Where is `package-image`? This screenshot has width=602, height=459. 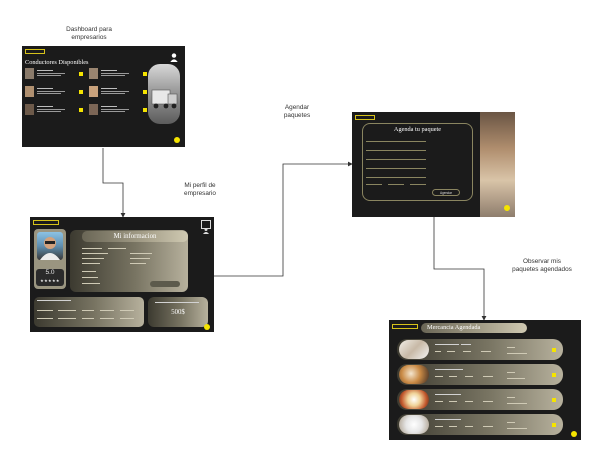
package-image is located at coordinates (497, 164).